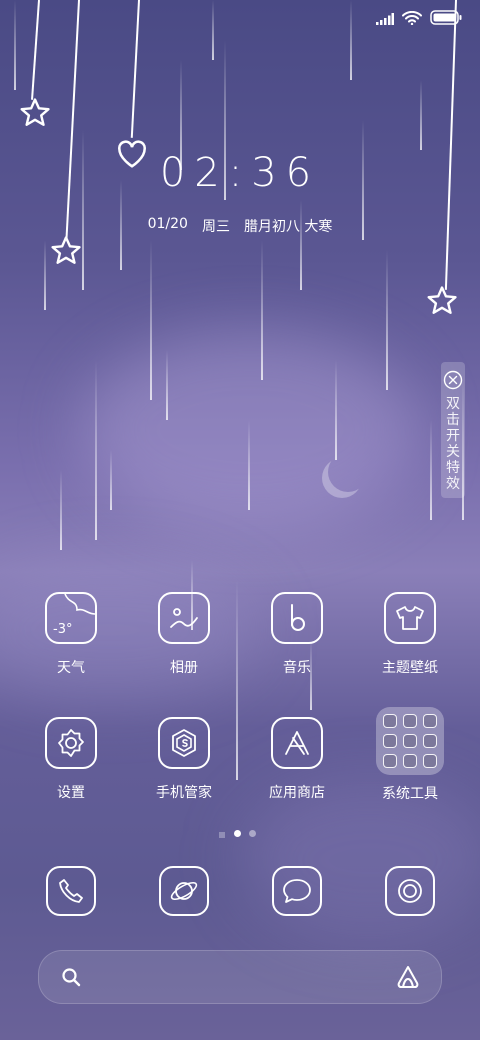 Image resolution: width=480 pixels, height=1040 pixels. What do you see at coordinates (297, 743) in the screenshot?
I see `app-store-icon` at bounding box center [297, 743].